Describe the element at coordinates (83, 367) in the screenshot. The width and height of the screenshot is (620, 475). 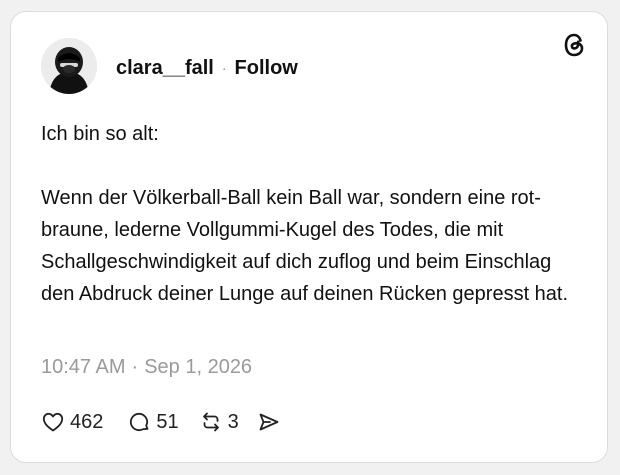
I see `post-time: 10:47 AM` at that location.